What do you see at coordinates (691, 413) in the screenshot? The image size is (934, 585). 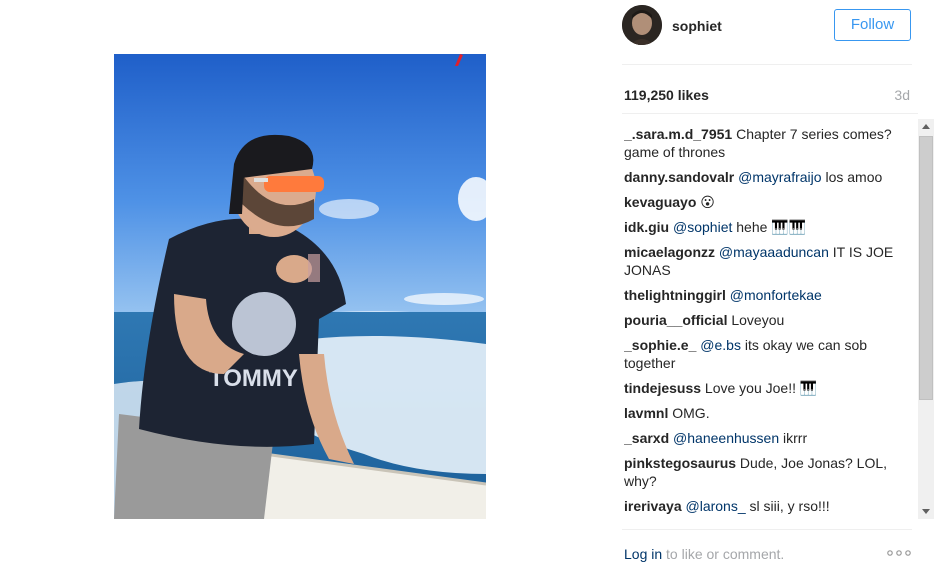 I see `comment-text: OMG.` at bounding box center [691, 413].